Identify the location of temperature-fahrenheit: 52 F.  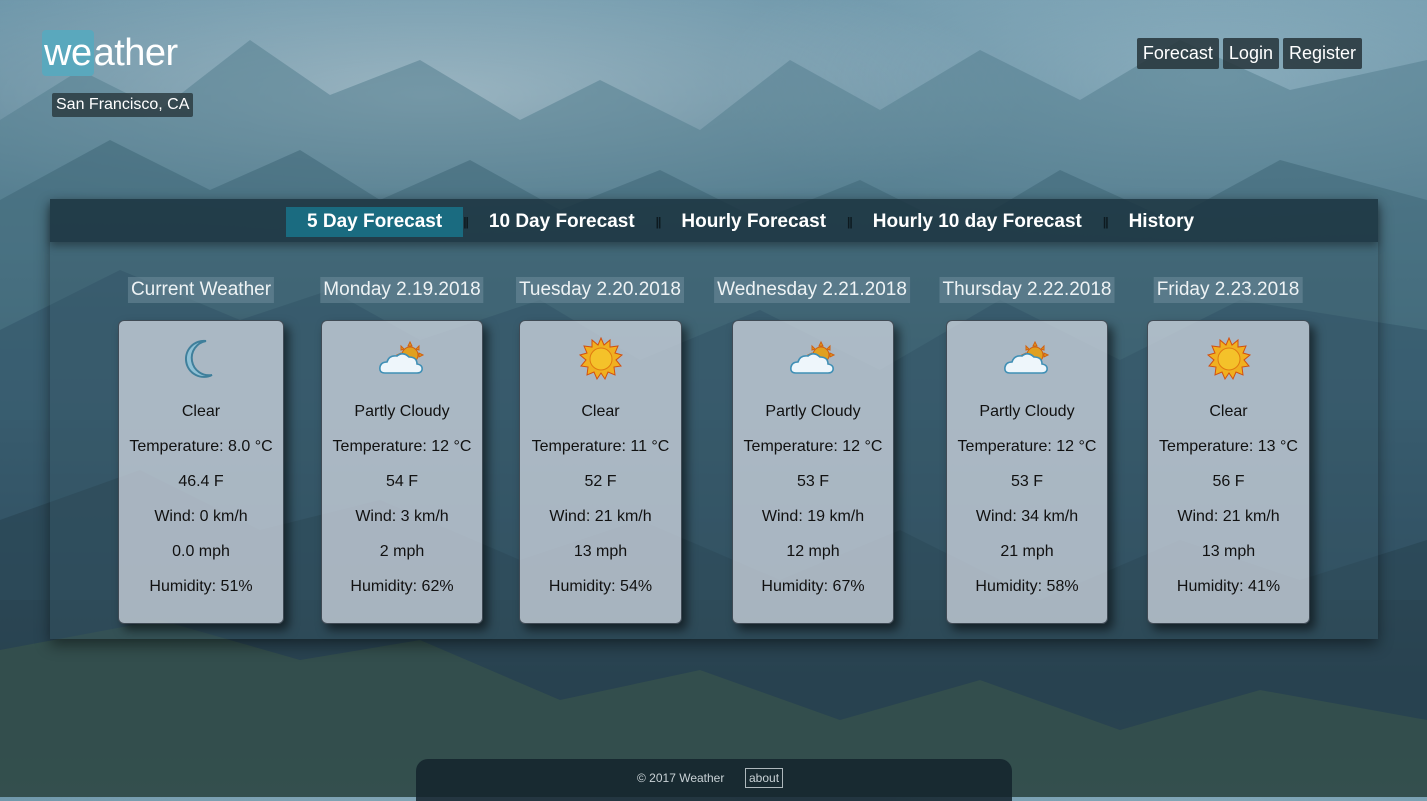
(600, 481).